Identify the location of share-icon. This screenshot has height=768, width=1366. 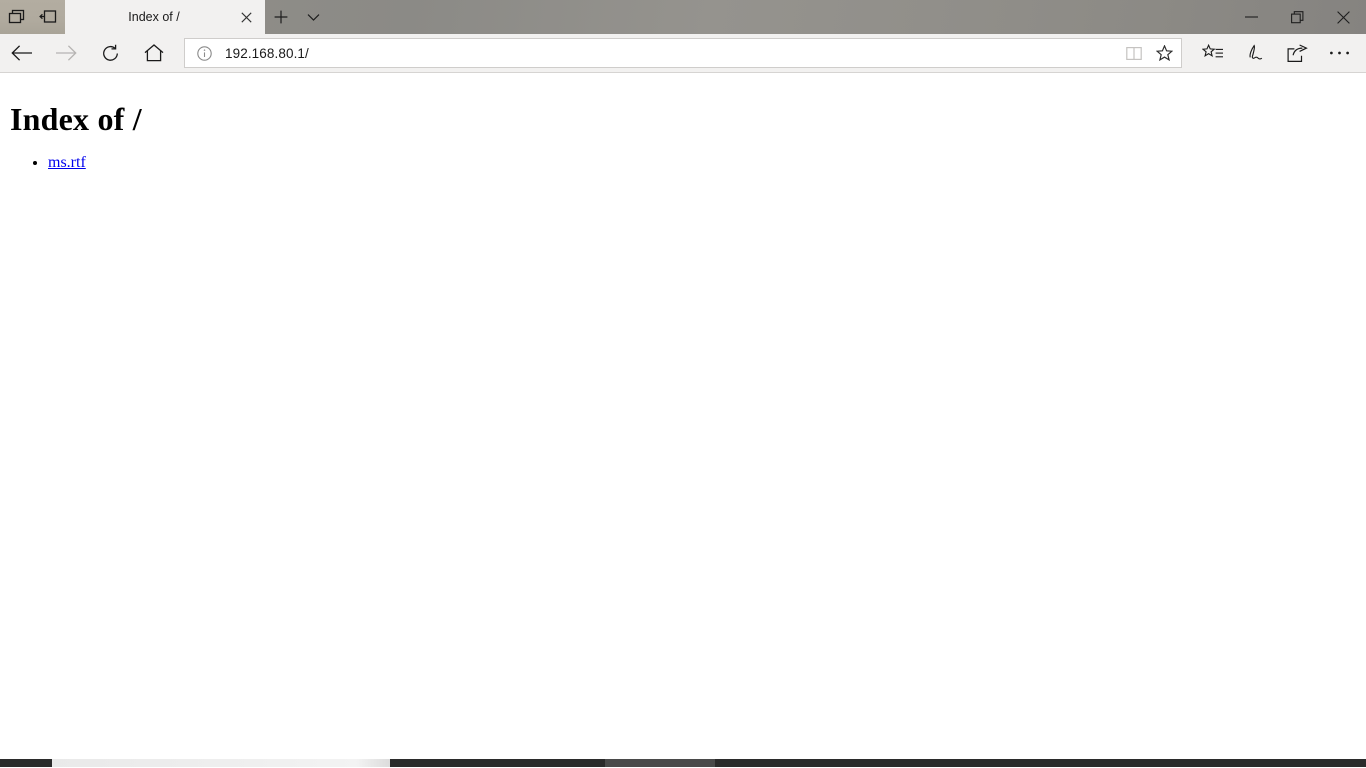
(1297, 53).